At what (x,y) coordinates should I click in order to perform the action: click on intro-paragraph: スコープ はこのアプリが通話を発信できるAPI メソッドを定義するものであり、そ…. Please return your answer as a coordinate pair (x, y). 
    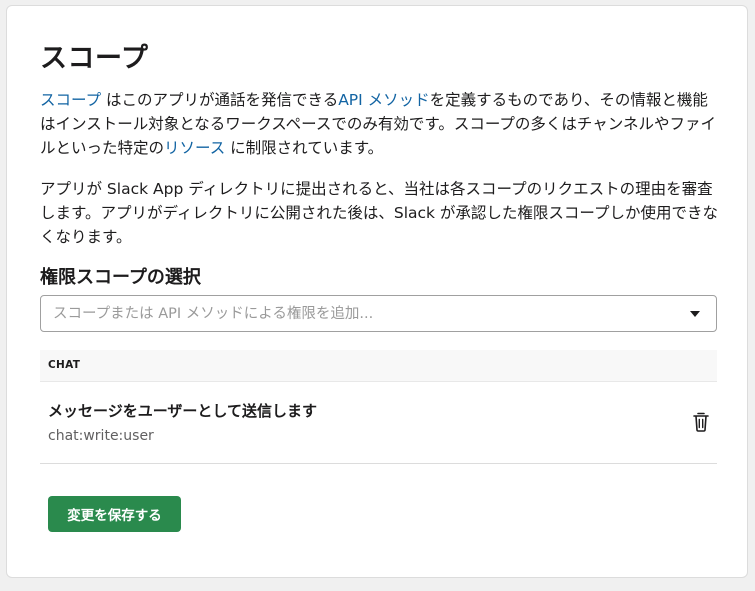
    Looking at the image, I should click on (380, 124).